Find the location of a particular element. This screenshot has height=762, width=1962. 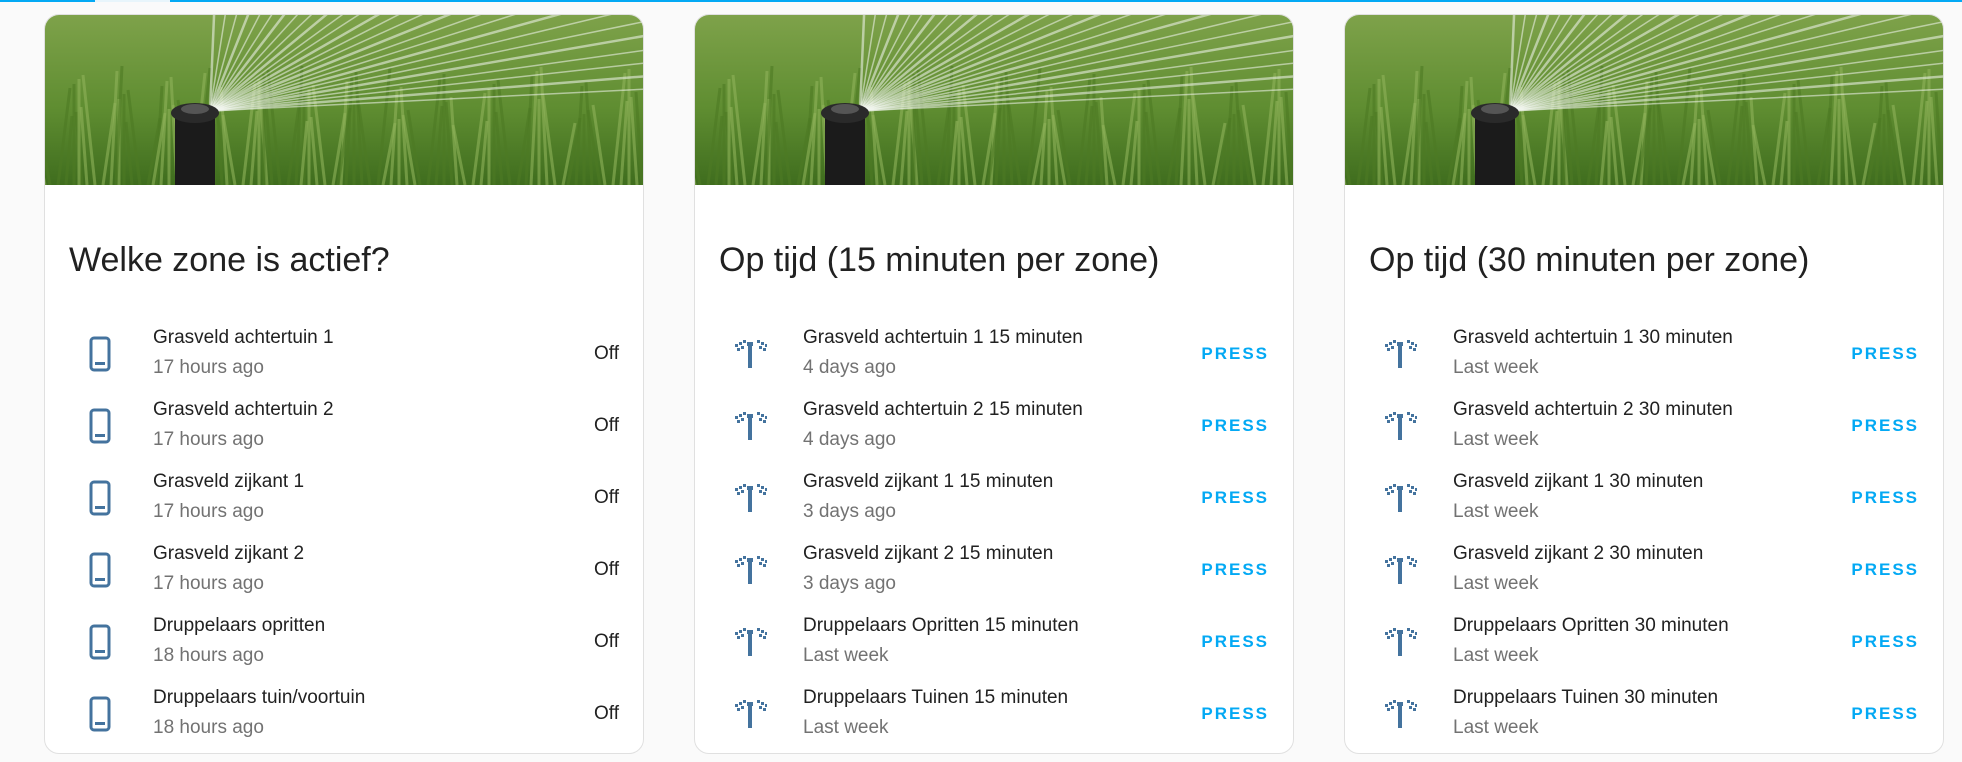

entity-row: Druppelaars opritten 18 hours ago Off is located at coordinates (344, 642).